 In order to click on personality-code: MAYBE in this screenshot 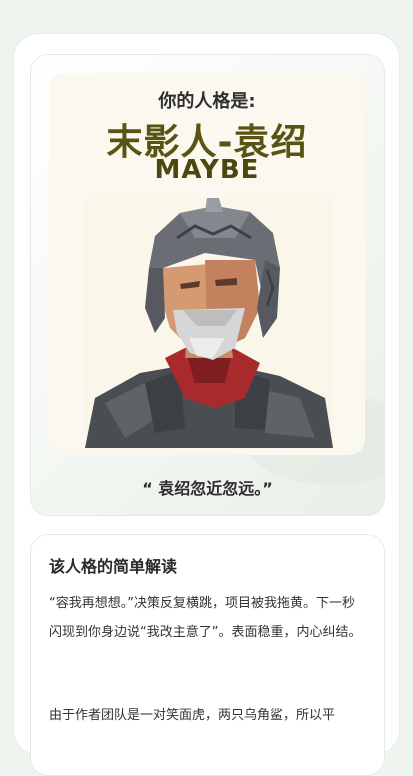, I will do `click(207, 170)`.